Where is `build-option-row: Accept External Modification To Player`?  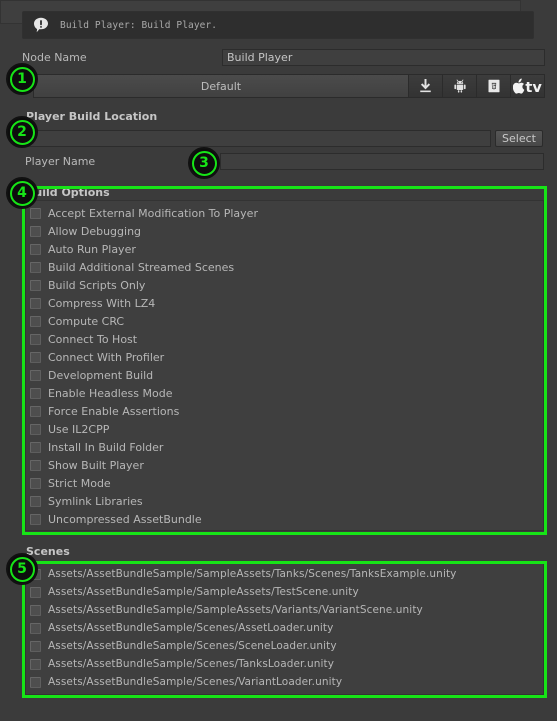
build-option-row: Accept External Modification To Player is located at coordinates (284, 213).